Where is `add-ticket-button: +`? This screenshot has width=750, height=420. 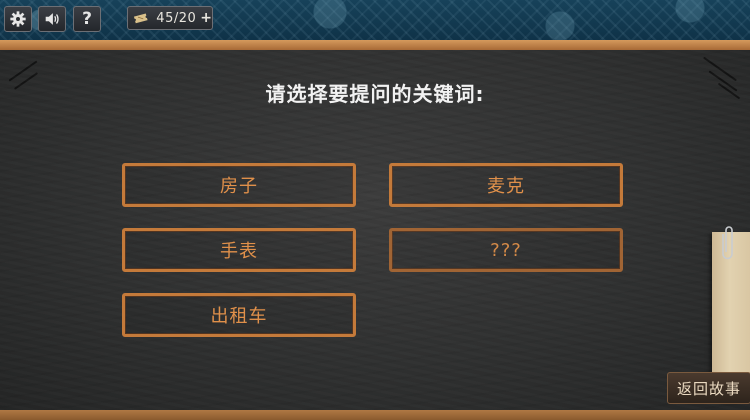 add-ticket-button: + is located at coordinates (206, 18).